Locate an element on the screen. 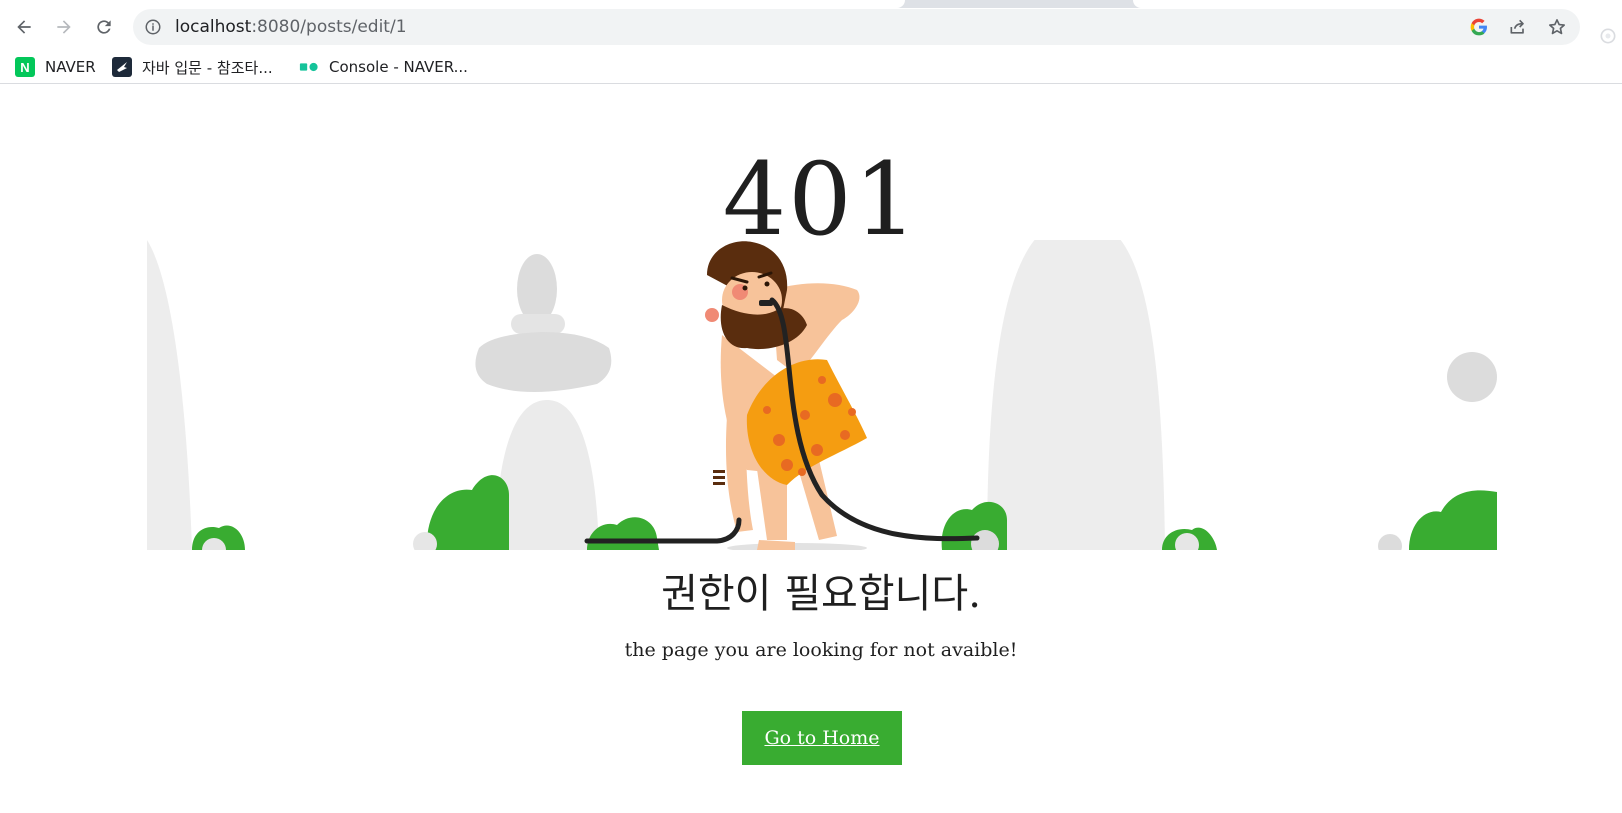  tall-rock is located at coordinates (1076, 395).